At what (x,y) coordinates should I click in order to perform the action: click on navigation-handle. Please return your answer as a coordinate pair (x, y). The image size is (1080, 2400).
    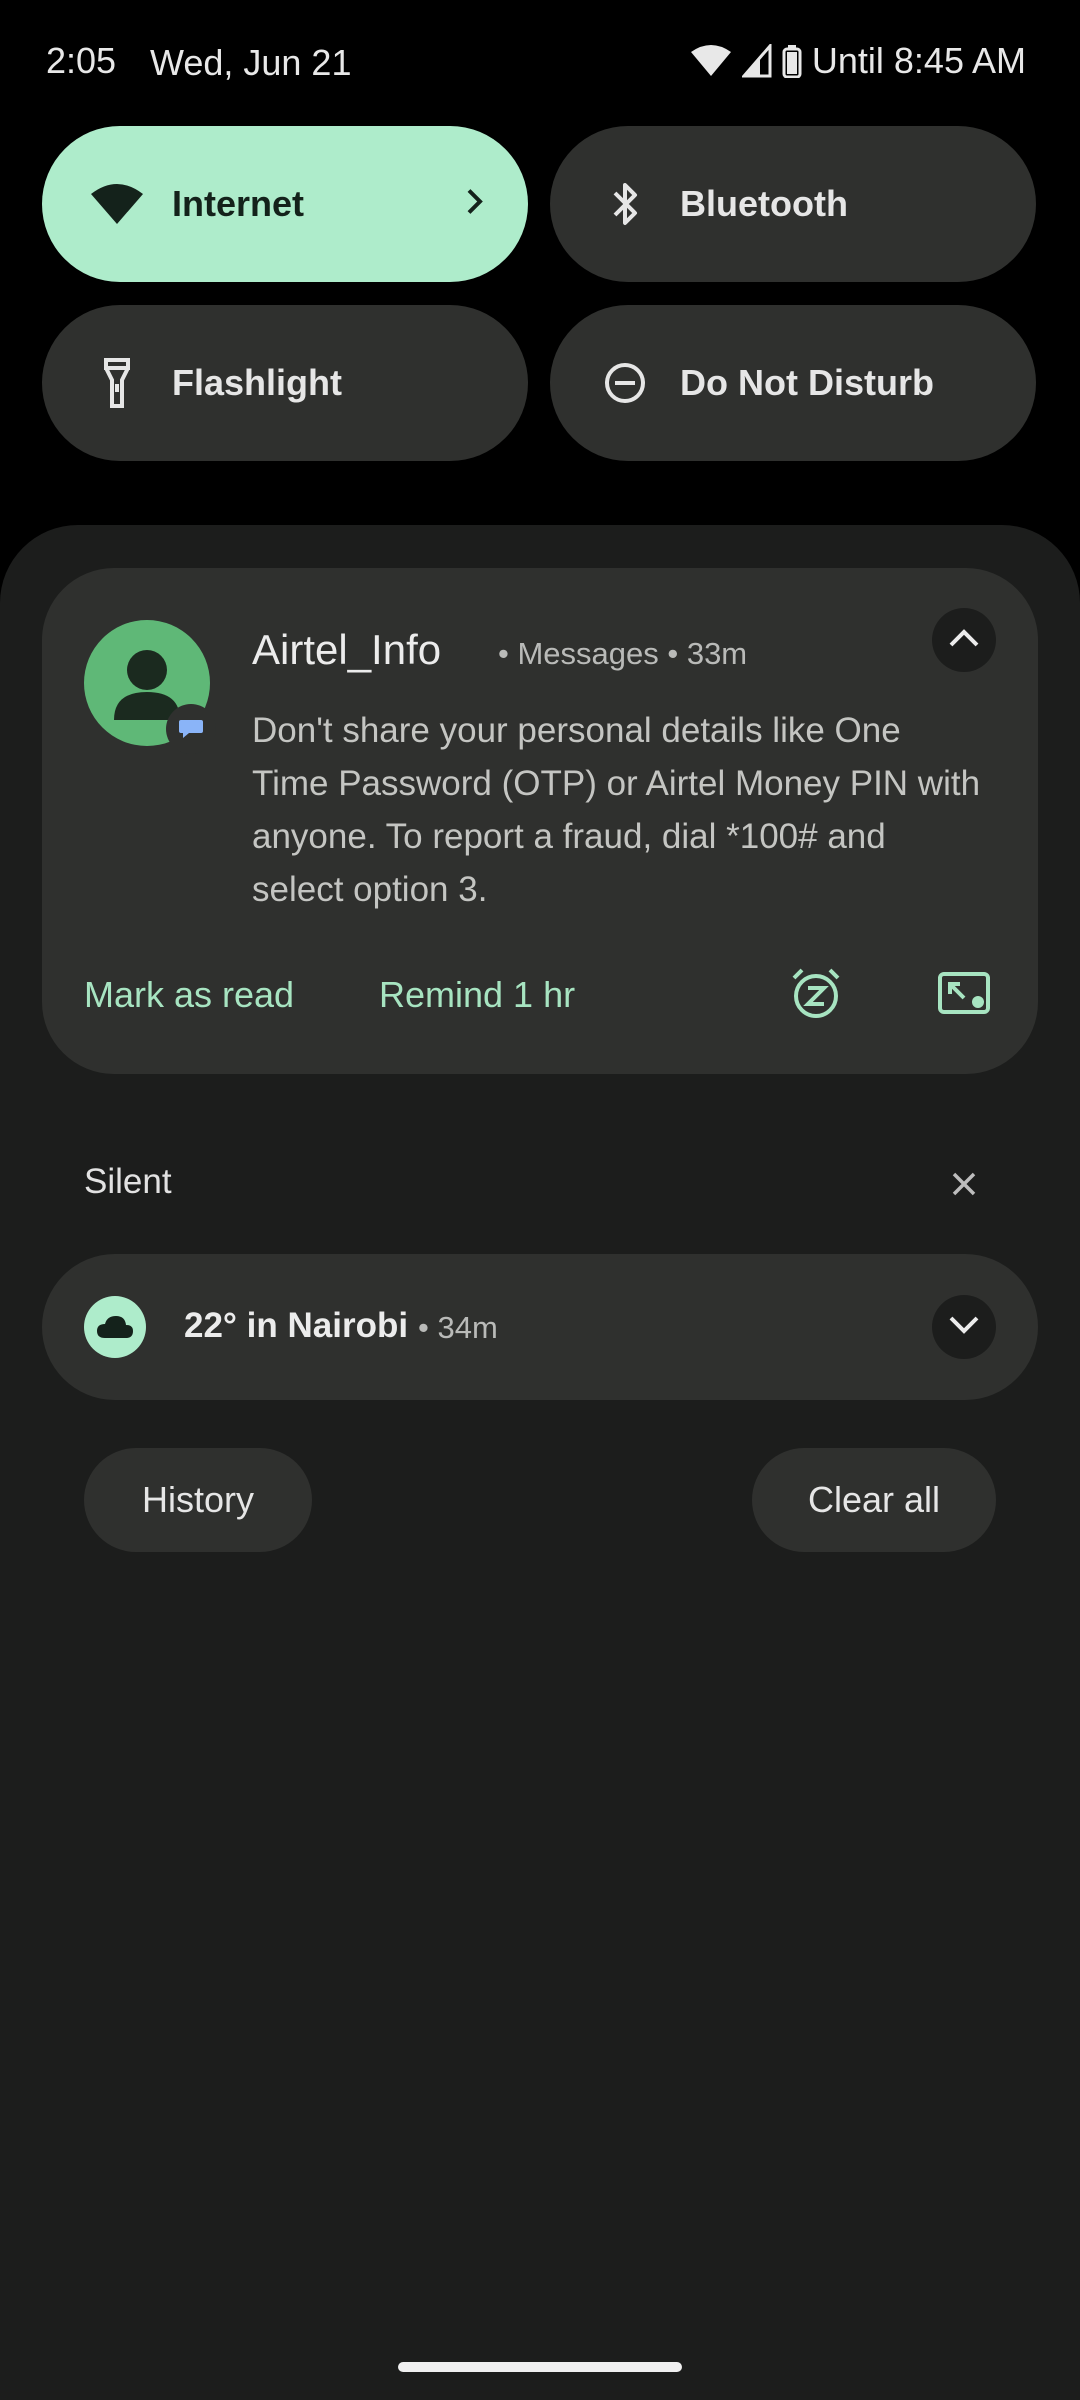
    Looking at the image, I should click on (540, 2367).